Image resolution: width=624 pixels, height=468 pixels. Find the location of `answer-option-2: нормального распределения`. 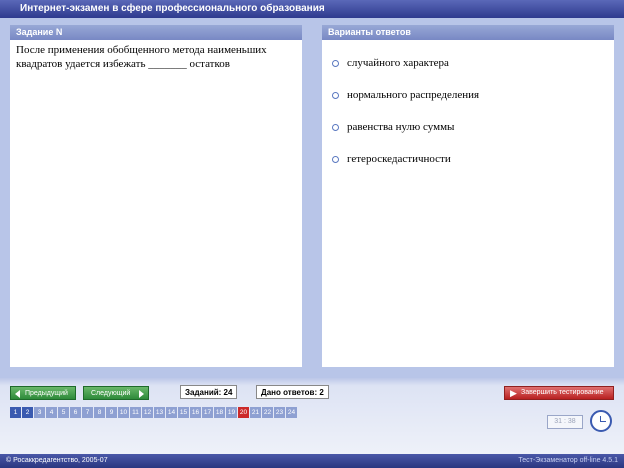

answer-option-2: нормального распределения is located at coordinates (405, 95).